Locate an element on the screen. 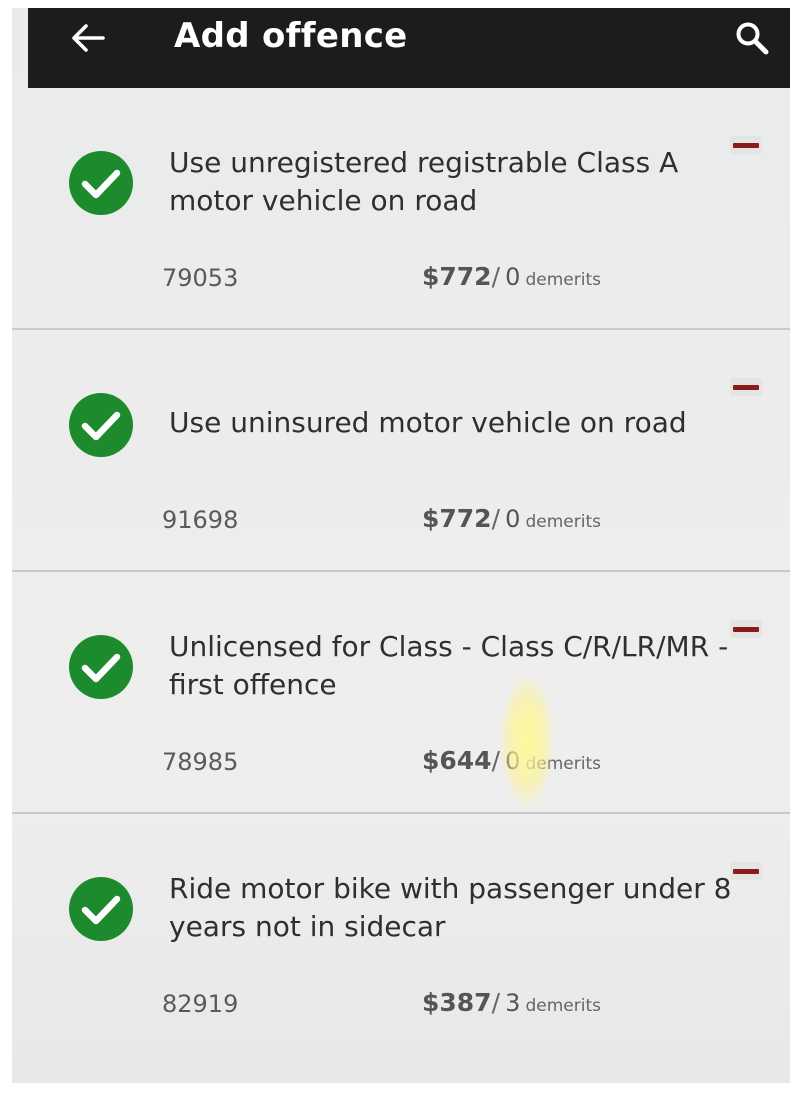 The height and width of the screenshot is (1111, 799). offence-title: Use uninsured motor vehicle on road is located at coordinates (428, 422).